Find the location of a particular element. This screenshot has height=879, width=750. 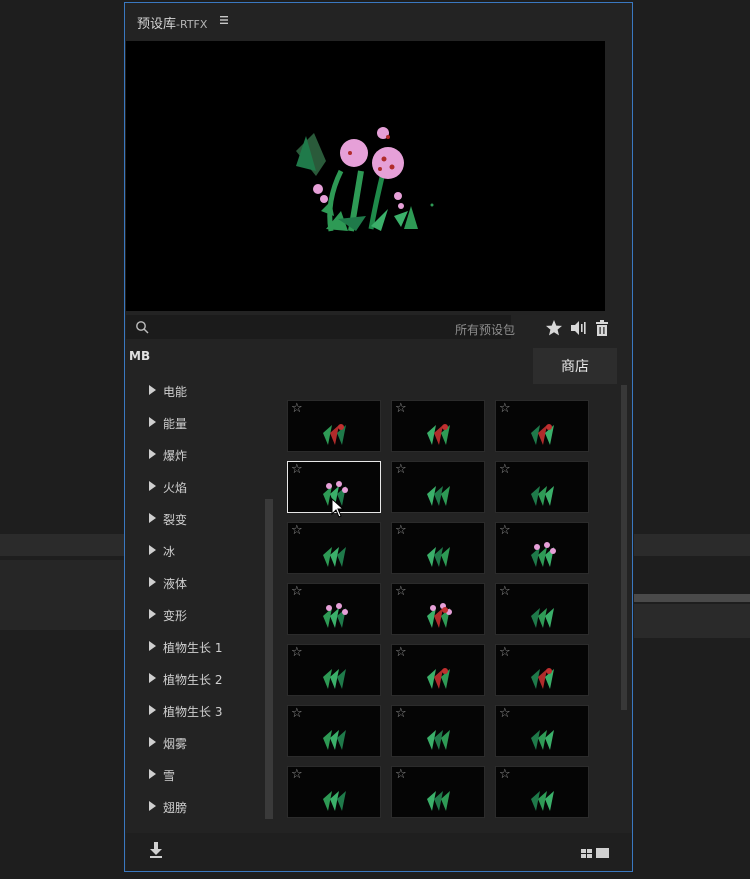

panel-title-suffix: -RTFX is located at coordinates (192, 24).